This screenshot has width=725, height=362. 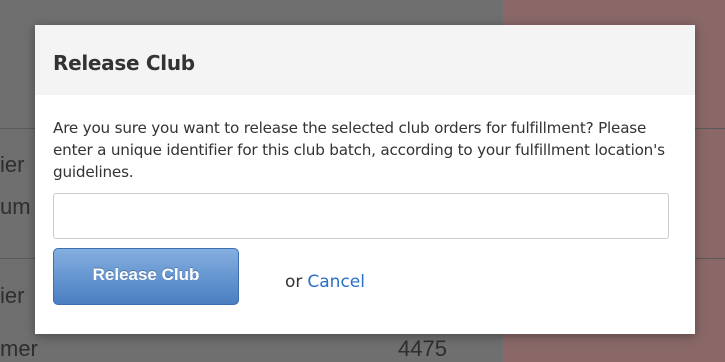 I want to click on cancel-link: Cancel, so click(x=336, y=282).